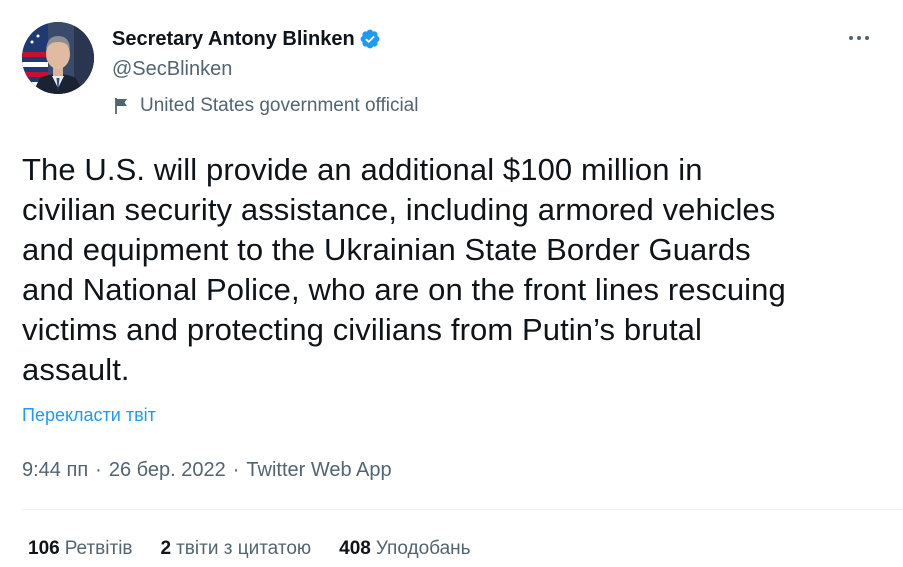 This screenshot has height=567, width=903. What do you see at coordinates (233, 39) in the screenshot?
I see `display-name: Secretary Antony Blinken` at bounding box center [233, 39].